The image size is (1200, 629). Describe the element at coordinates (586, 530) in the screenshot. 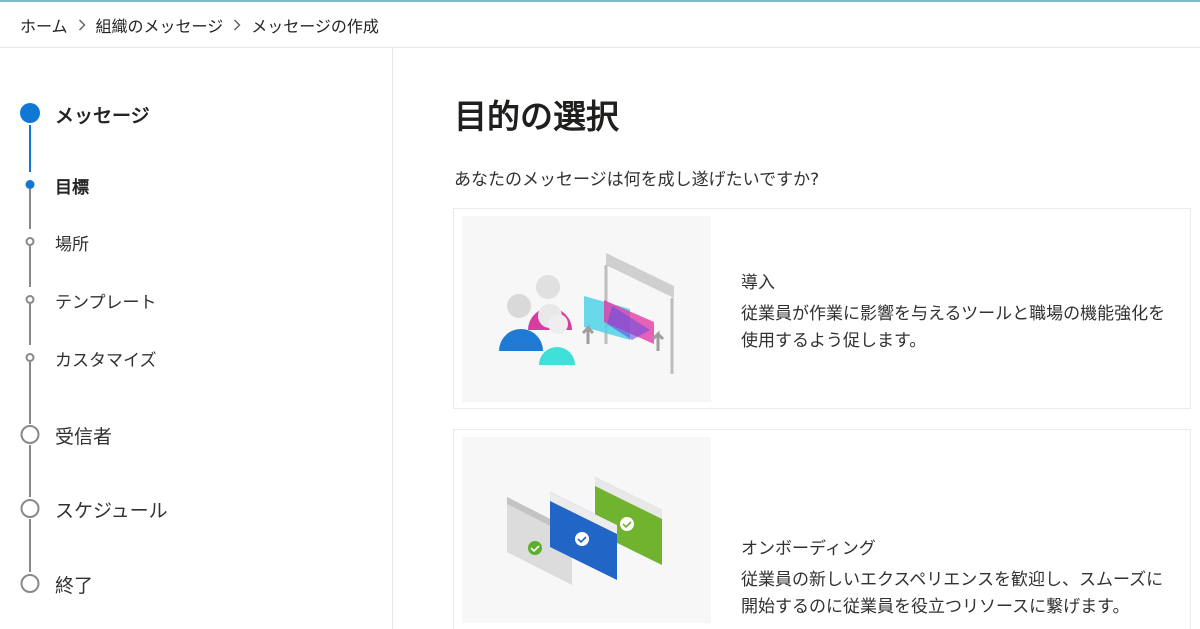

I see `onboarding-illustration-icon` at that location.